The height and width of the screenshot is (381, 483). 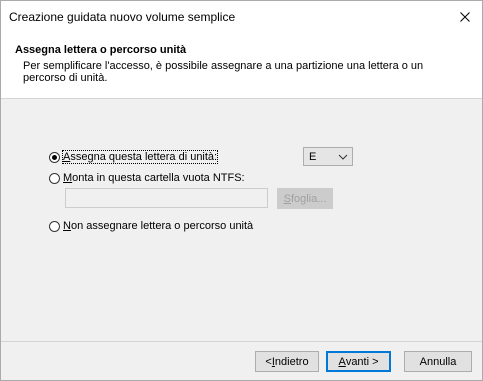 I want to click on page-title: Assegna lettera o percorso unità, so click(x=101, y=50).